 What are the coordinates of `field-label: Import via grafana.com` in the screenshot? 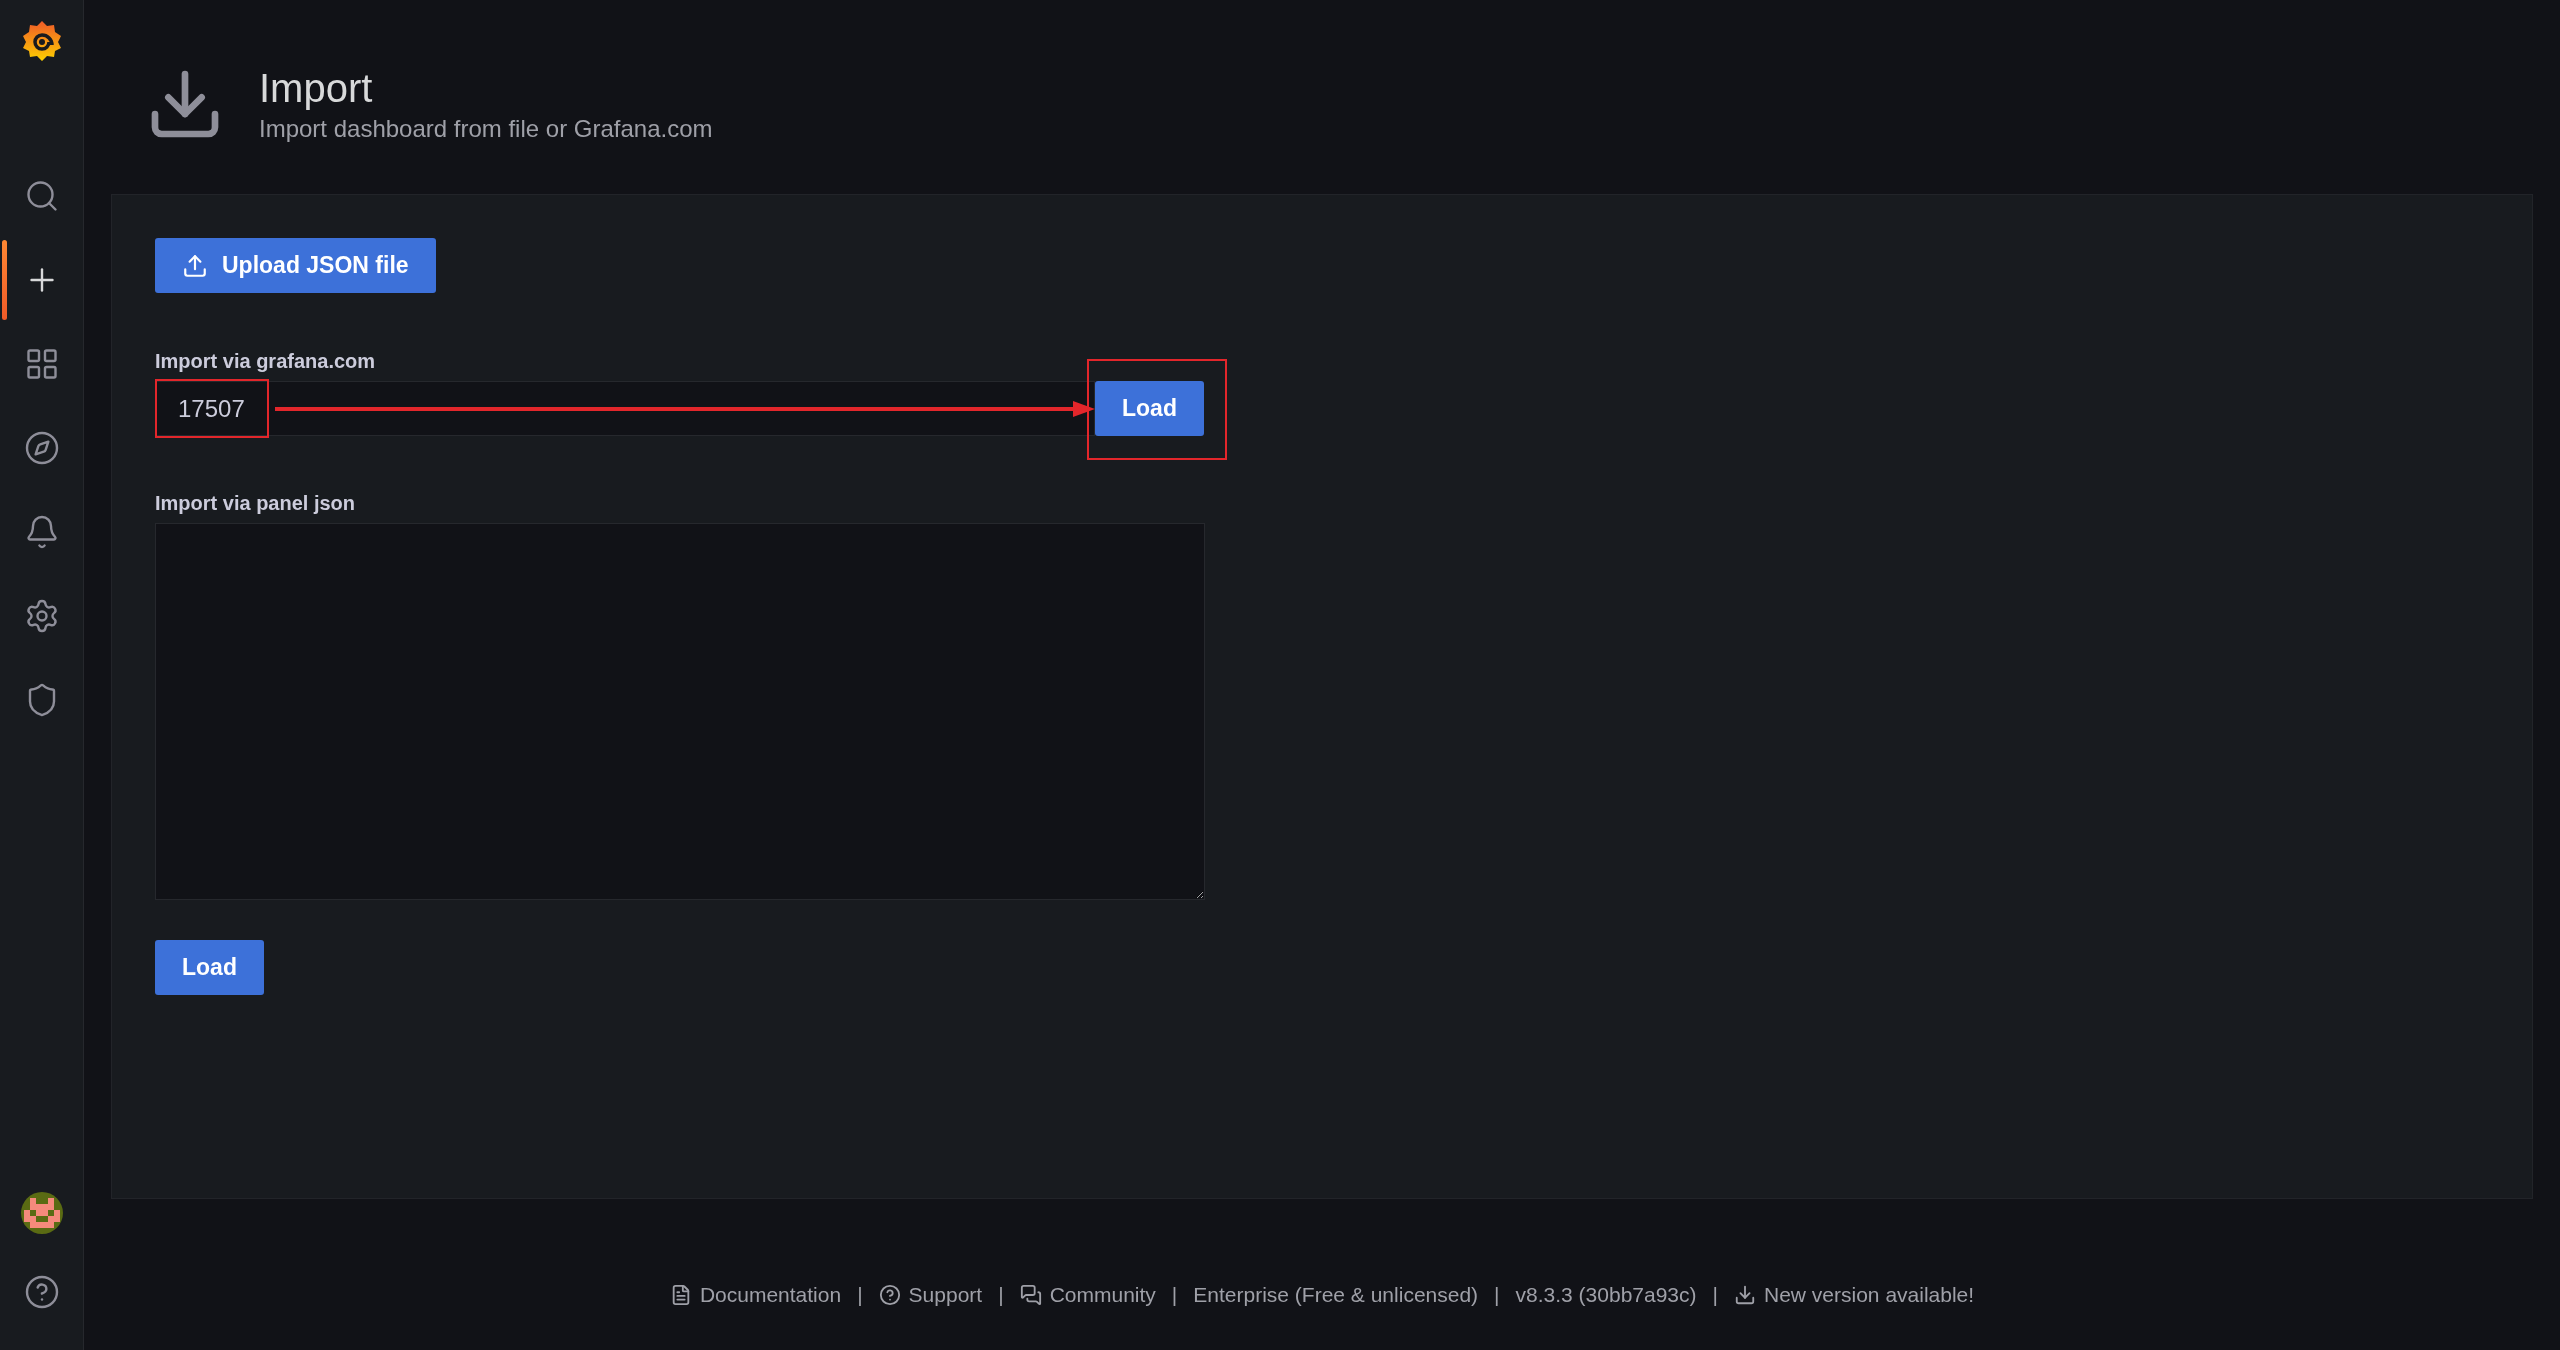 It's located at (265, 361).